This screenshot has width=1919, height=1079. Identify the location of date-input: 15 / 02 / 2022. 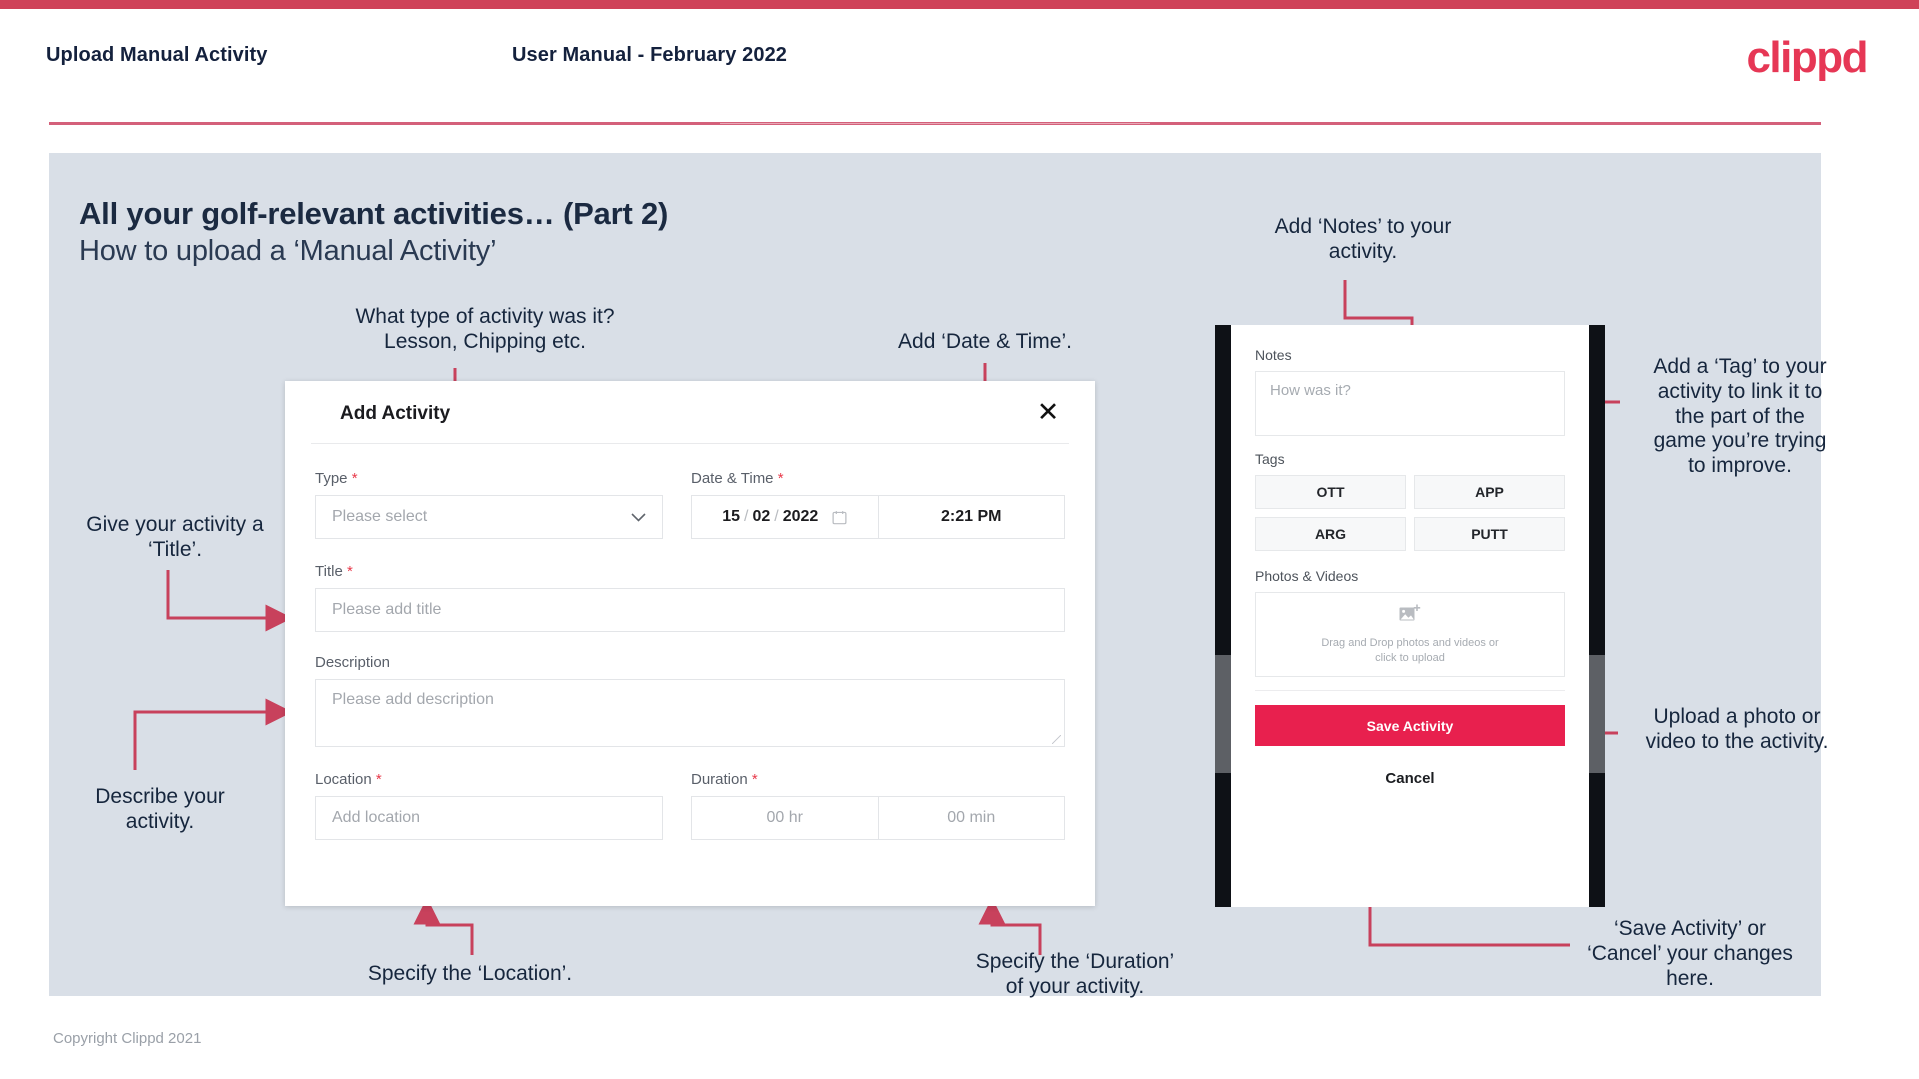
(785, 517).